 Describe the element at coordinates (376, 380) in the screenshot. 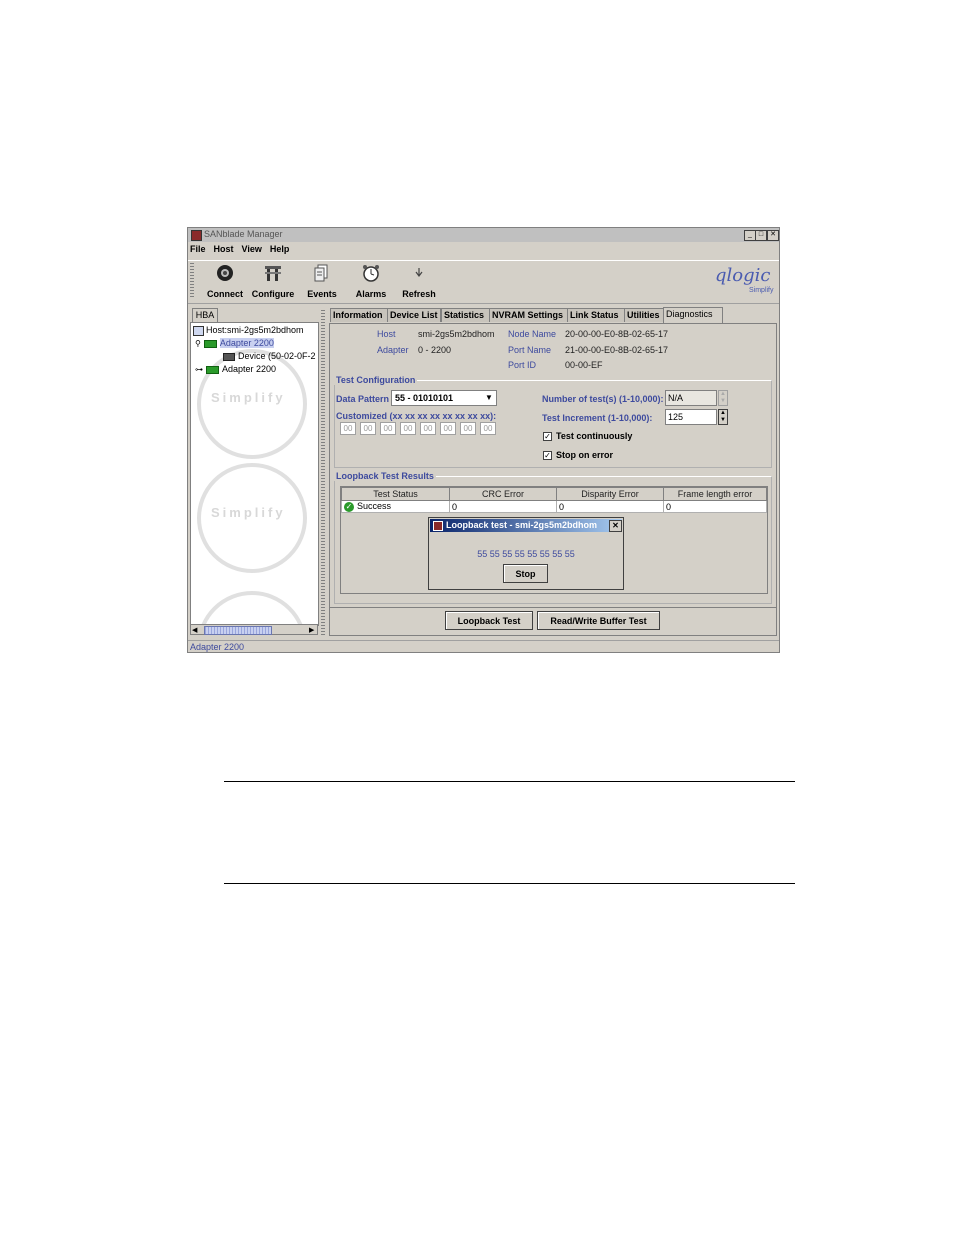

I see `test-configuration-title: Test Configuration` at that location.